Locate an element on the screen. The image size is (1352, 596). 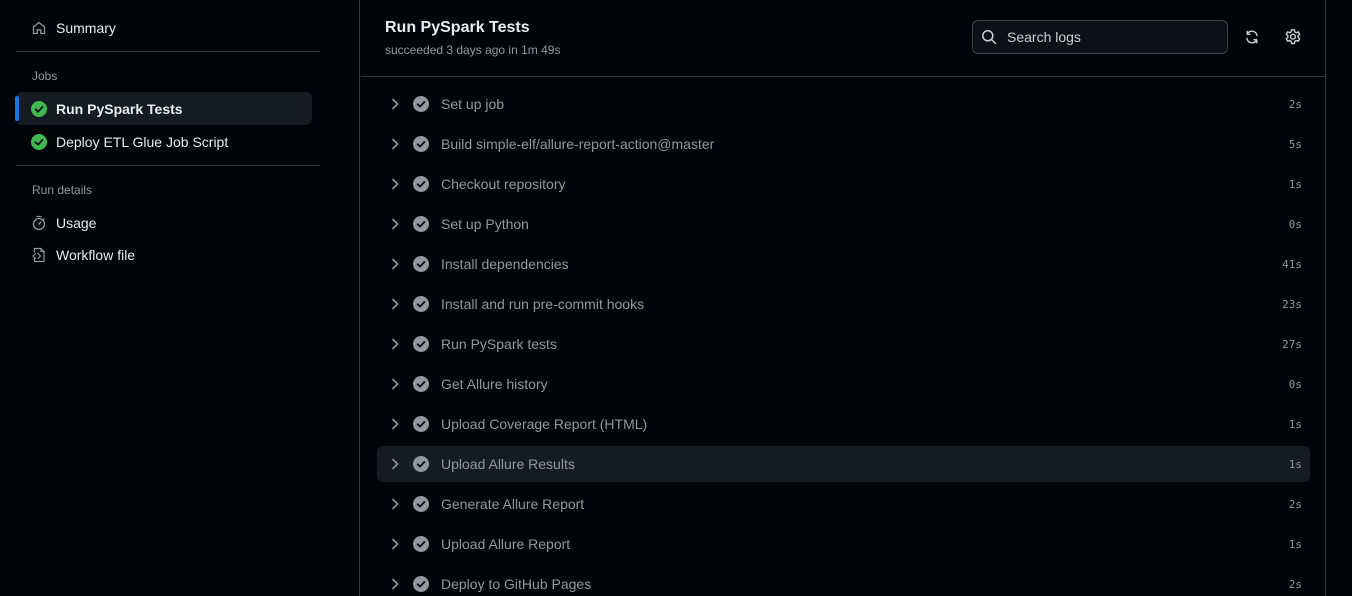
step-name: Install dependencies is located at coordinates (505, 264).